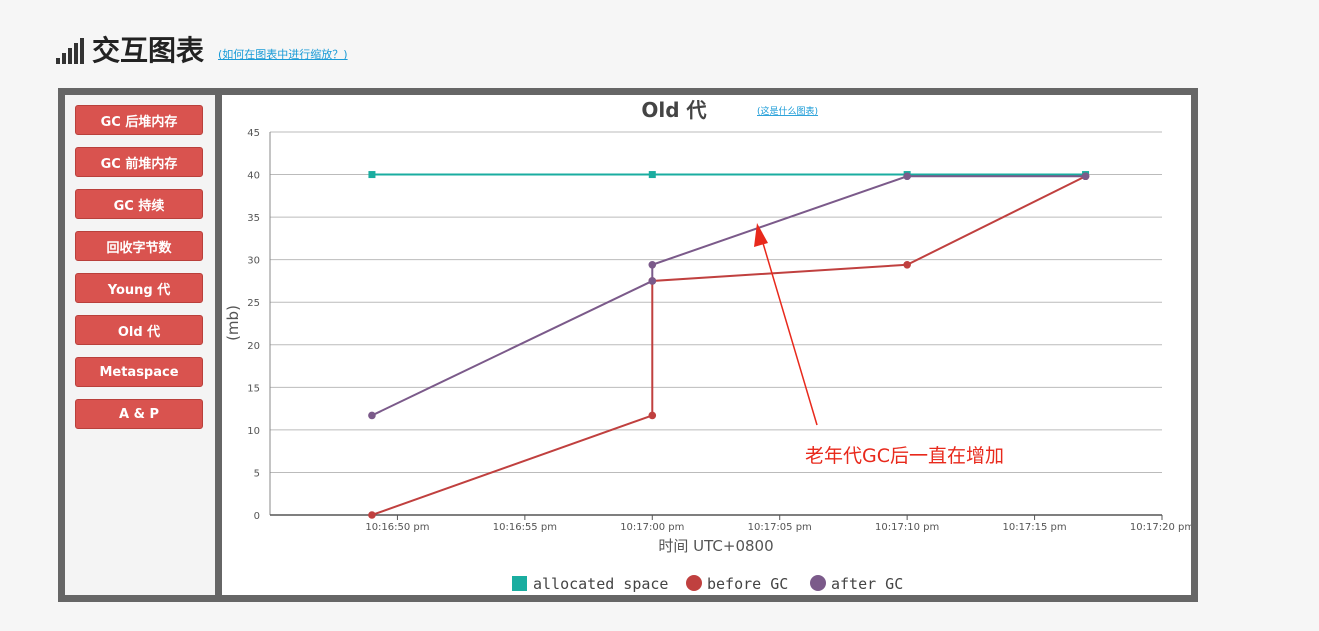 This screenshot has height=631, width=1319. I want to click on x-axis-label: 时间 UTC+0800, so click(715, 546).